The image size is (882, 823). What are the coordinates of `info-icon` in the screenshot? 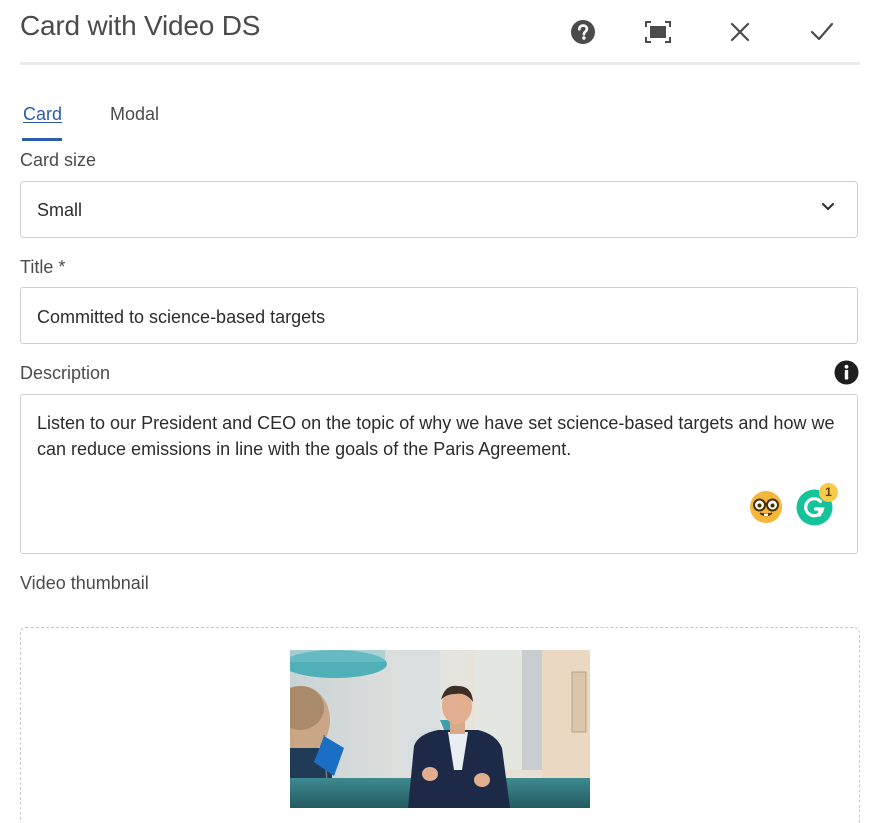 It's located at (846, 372).